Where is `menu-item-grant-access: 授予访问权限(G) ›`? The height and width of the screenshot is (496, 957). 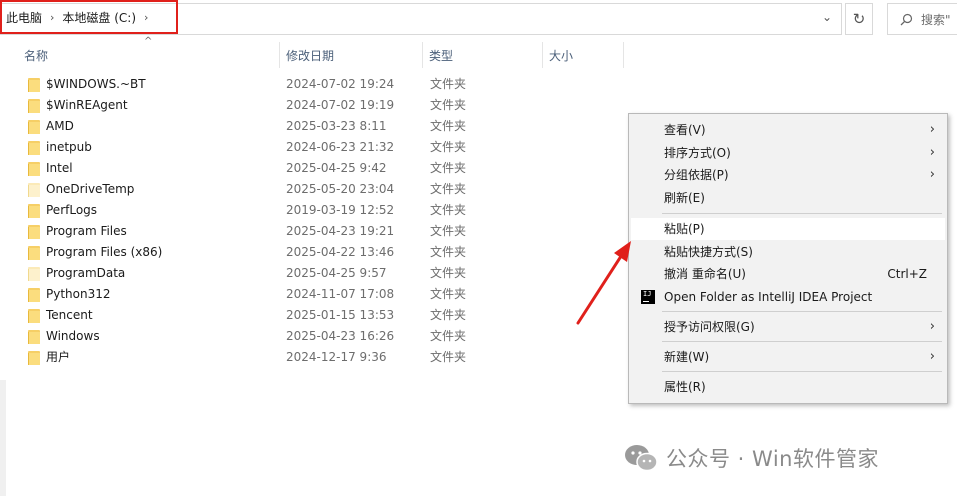 menu-item-grant-access: 授予访问权限(G) › is located at coordinates (788, 327).